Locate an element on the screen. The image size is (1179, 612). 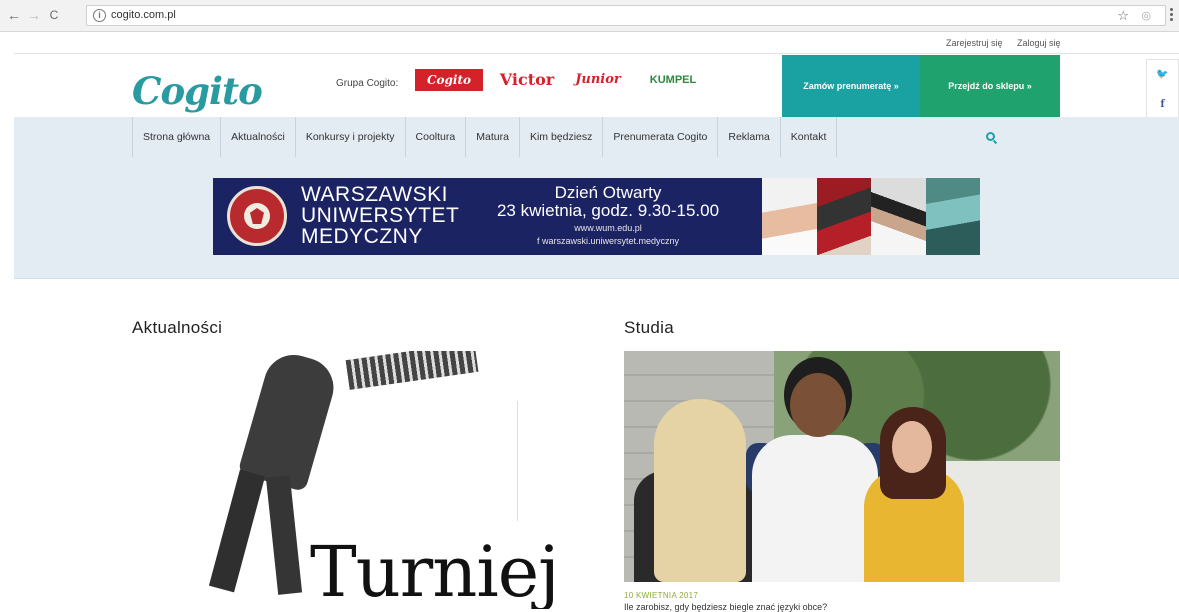
nav-item-career: Kim będziesz is located at coordinates (560, 137).